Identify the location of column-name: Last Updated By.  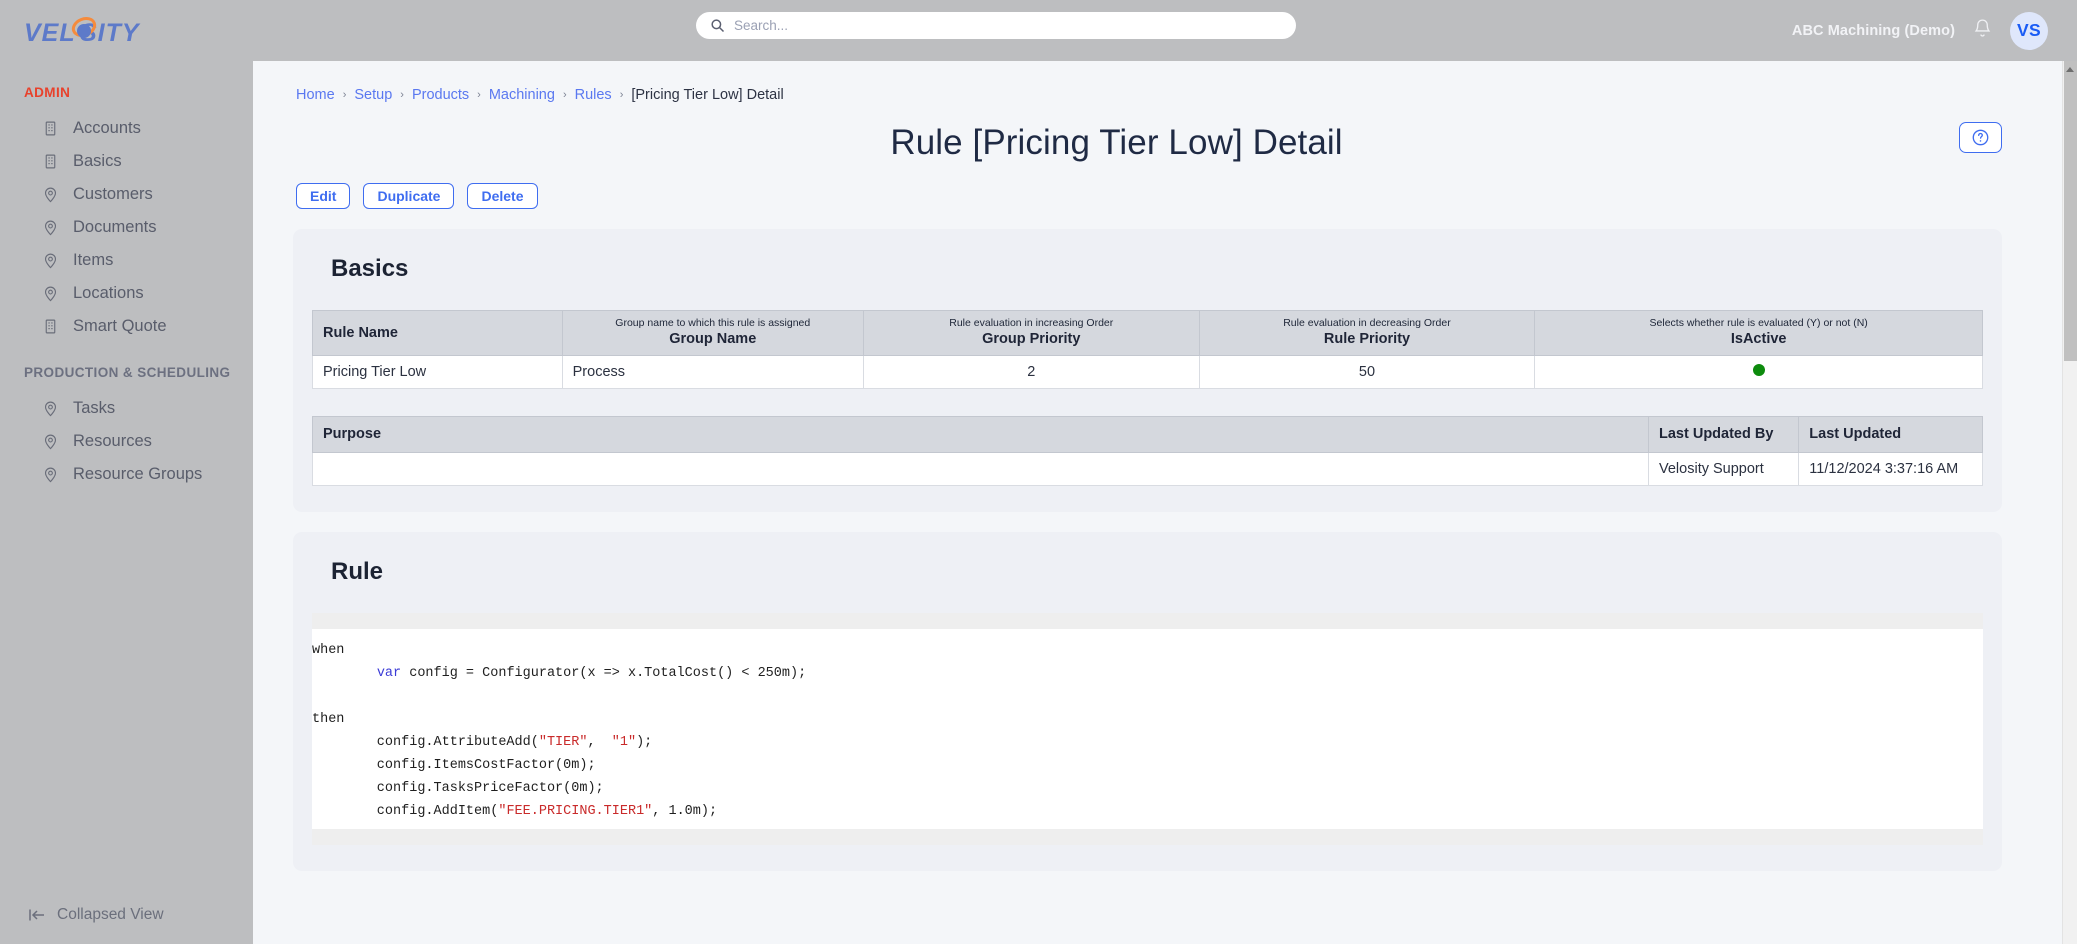
(1716, 434).